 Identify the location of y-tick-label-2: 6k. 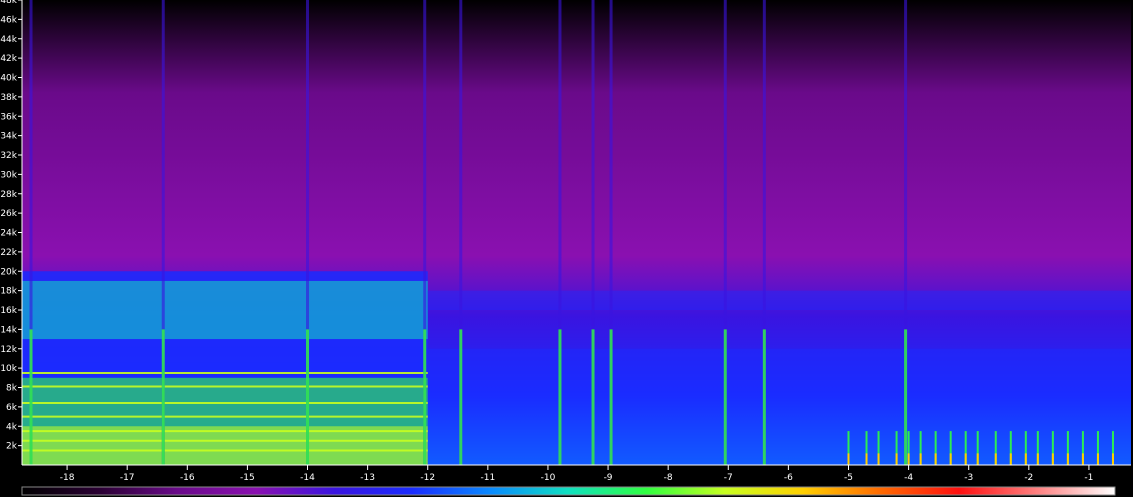
(12, 408).